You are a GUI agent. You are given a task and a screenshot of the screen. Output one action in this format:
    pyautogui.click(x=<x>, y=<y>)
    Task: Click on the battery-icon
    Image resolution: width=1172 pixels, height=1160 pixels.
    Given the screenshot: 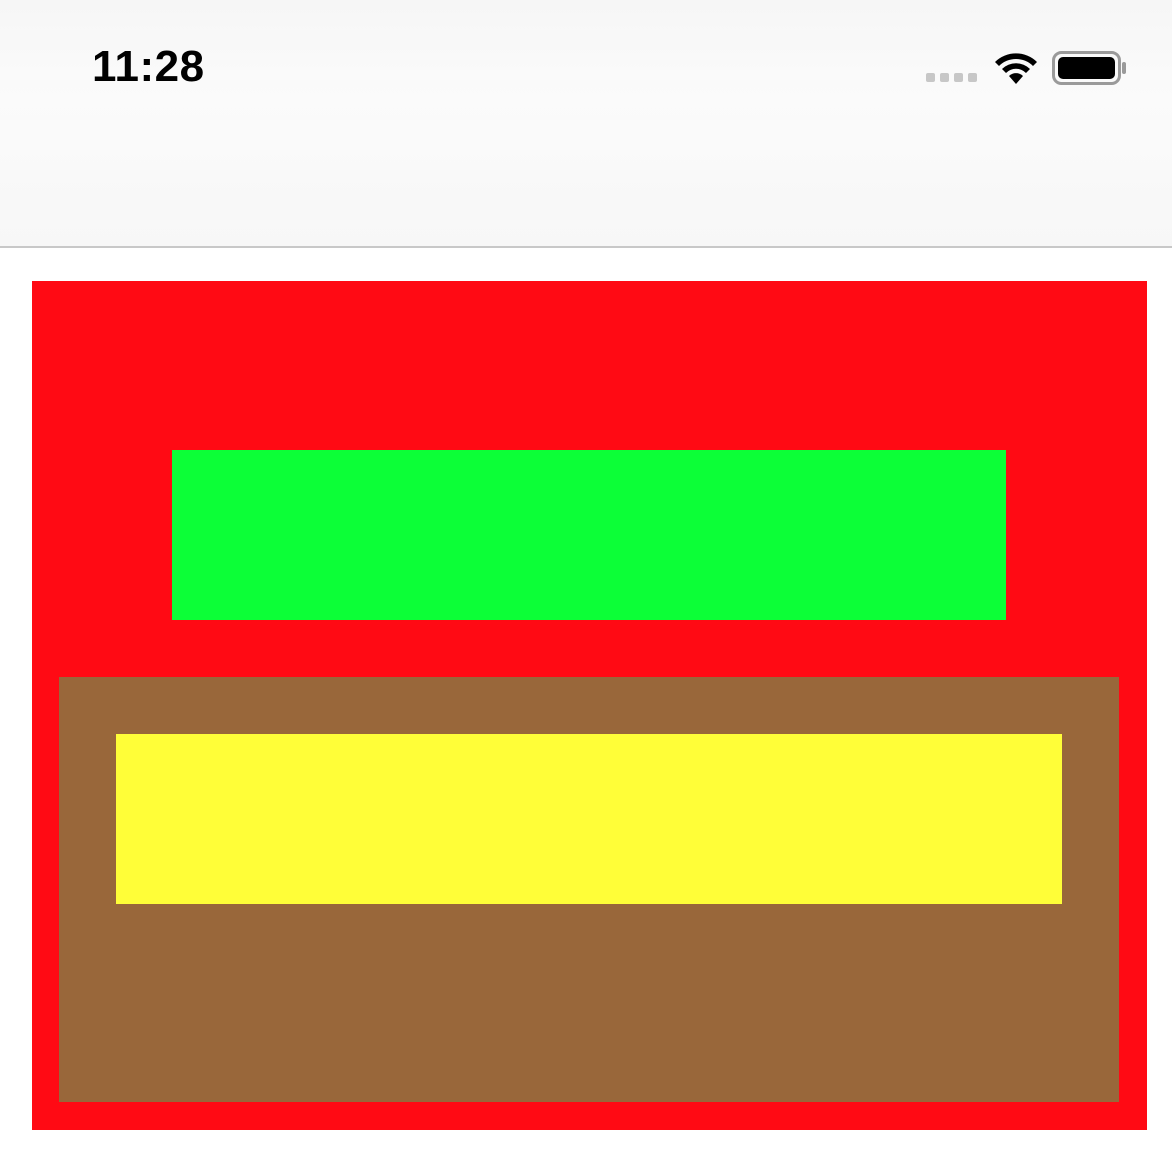 What is the action you would take?
    pyautogui.click(x=1089, y=68)
    